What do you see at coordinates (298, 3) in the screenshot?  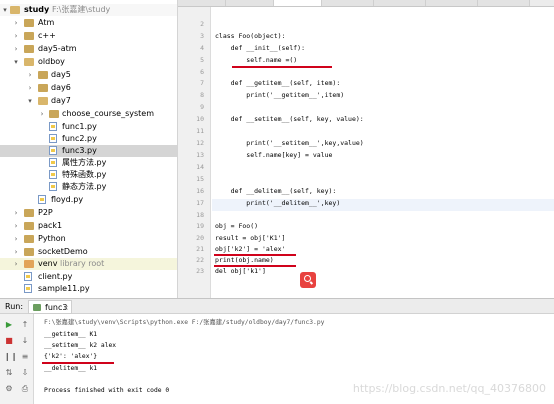 I see `editor-tab-active` at bounding box center [298, 3].